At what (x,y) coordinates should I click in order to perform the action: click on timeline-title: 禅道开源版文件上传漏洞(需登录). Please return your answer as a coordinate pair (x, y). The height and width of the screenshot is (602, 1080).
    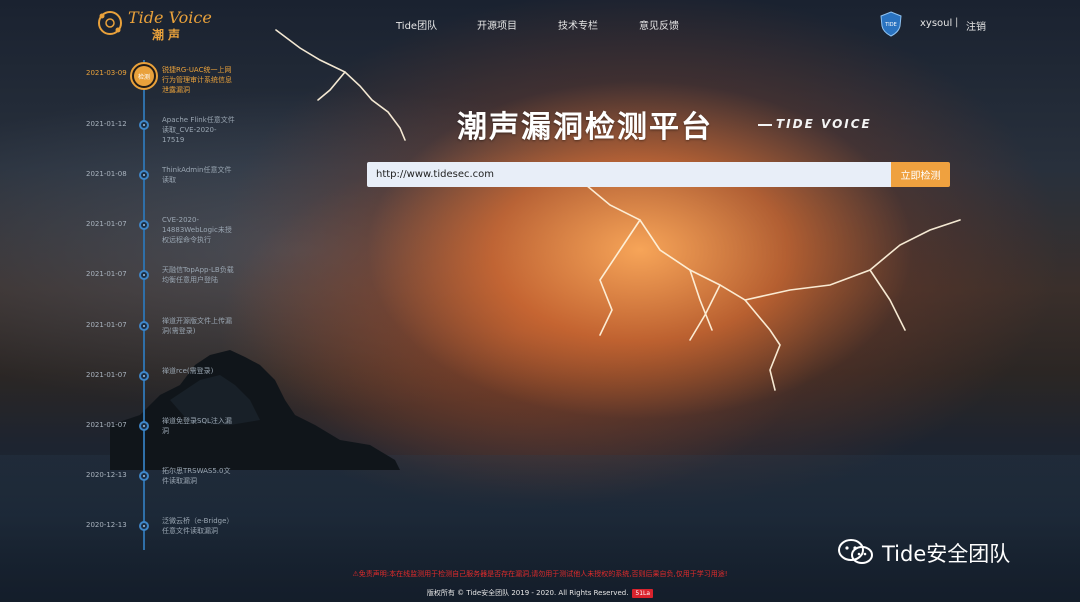
    Looking at the image, I should click on (199, 326).